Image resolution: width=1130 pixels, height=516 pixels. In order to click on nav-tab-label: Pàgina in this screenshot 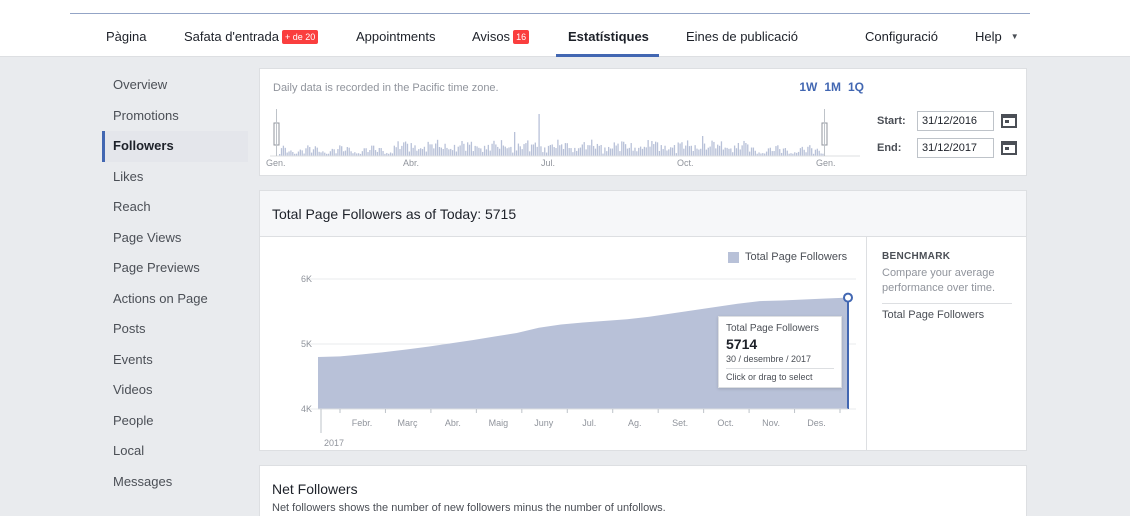, I will do `click(126, 36)`.